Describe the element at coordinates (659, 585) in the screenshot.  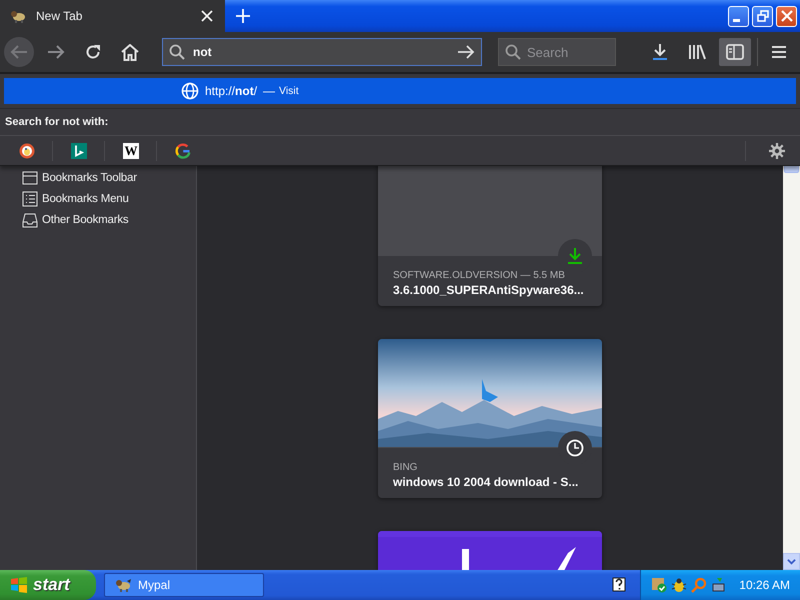
I see `shield-icon` at that location.